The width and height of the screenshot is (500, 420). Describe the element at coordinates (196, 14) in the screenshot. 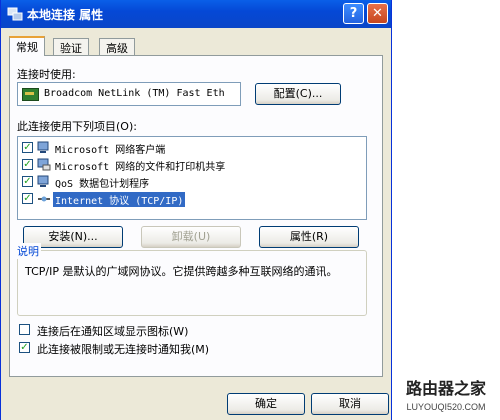

I see `title-bar: 本地连接 属性 ? ✕` at that location.